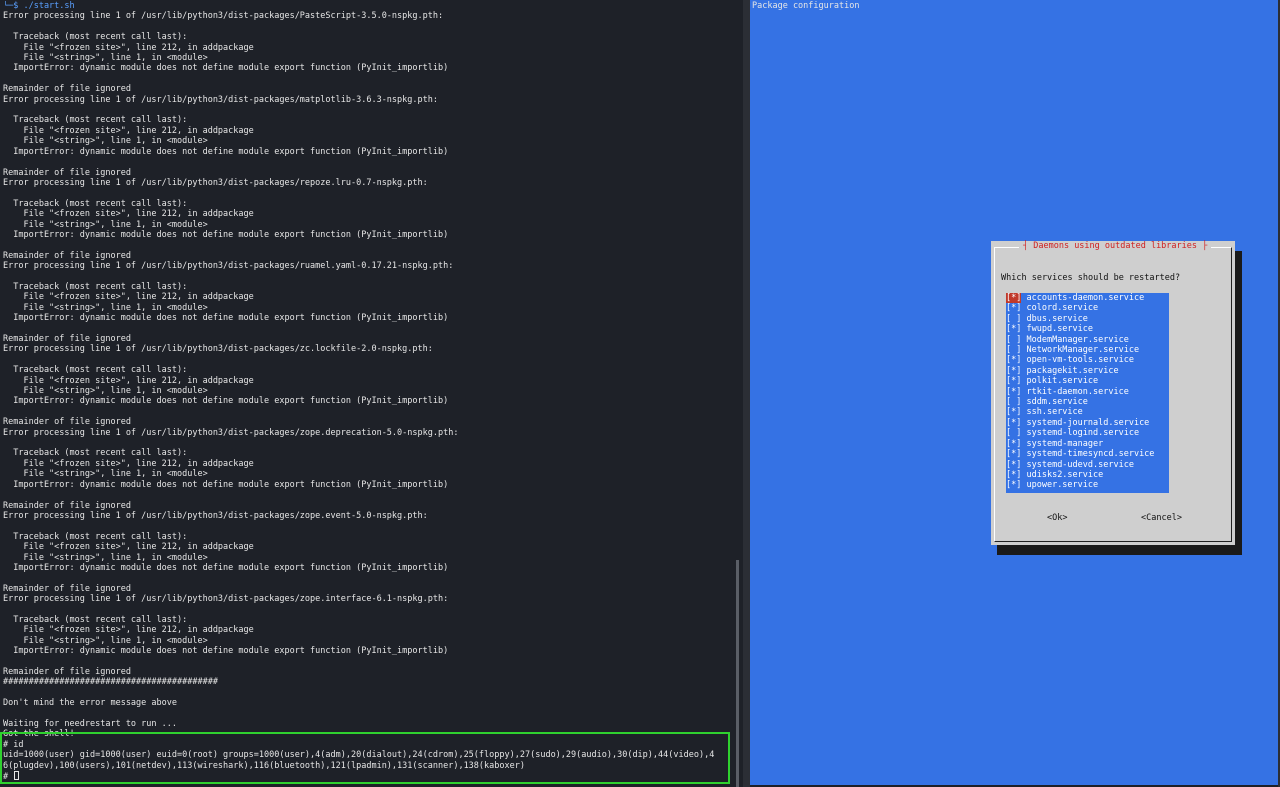 Image resolution: width=1280 pixels, height=787 pixels. I want to click on service-checklist-item: [ ] dbus.service, so click(1087, 319).